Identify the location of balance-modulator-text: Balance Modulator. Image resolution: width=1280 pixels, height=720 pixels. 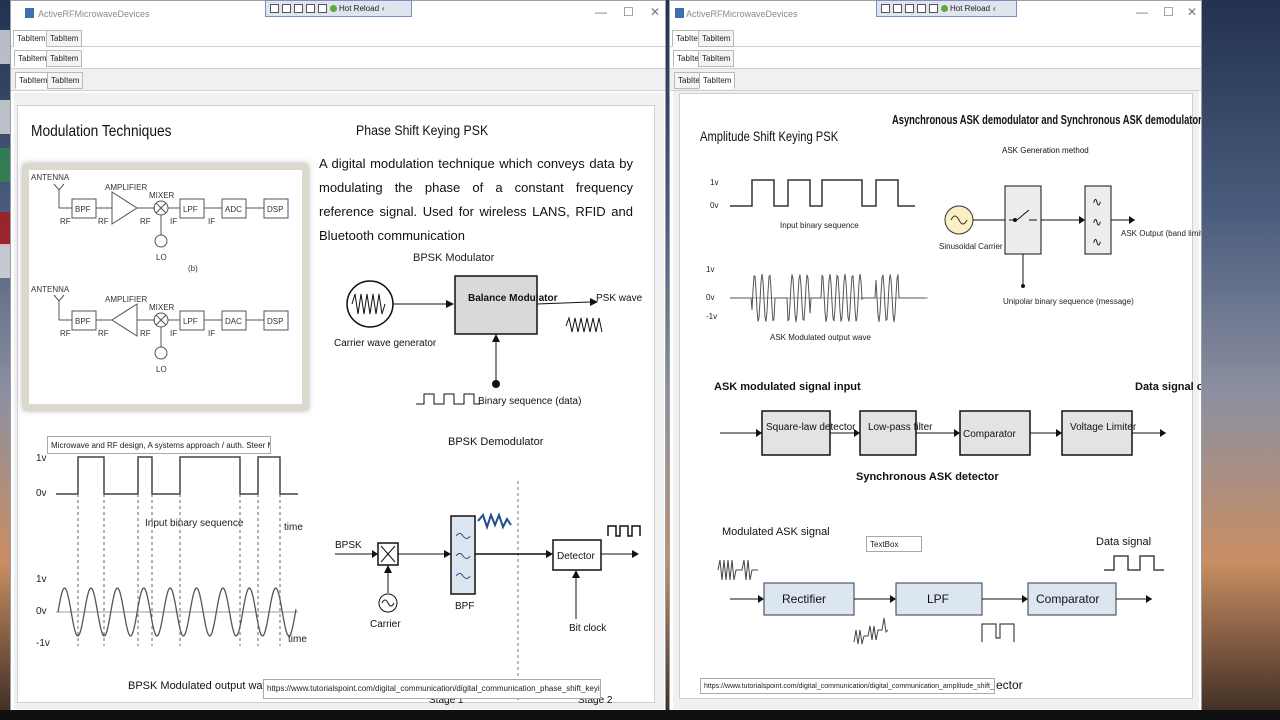
(513, 298).